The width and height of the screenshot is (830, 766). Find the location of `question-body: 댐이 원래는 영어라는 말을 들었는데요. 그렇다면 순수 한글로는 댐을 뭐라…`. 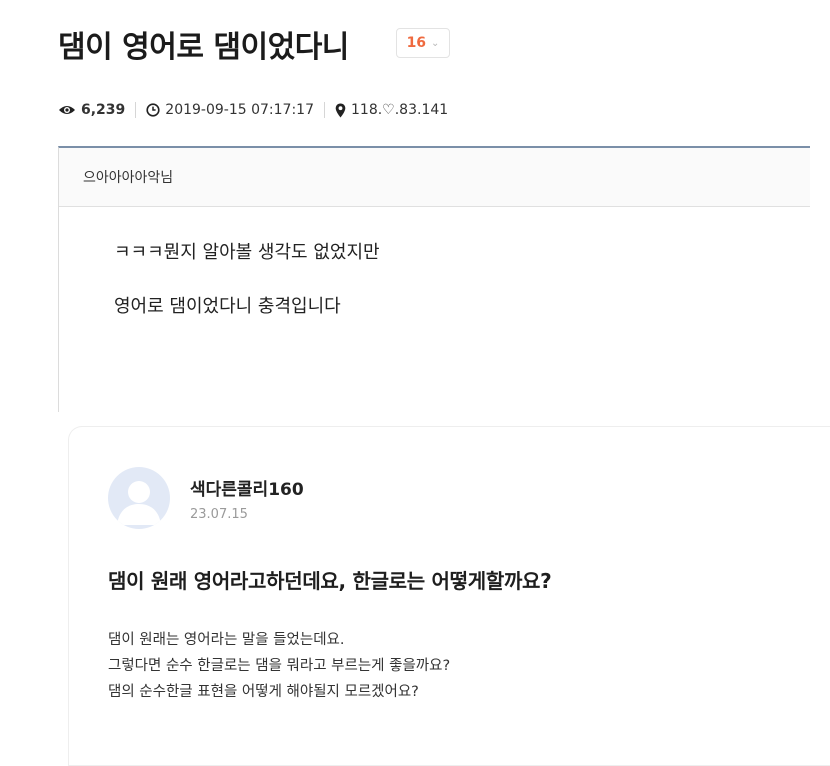

question-body: 댐이 원래는 영어라는 말을 들었는데요. 그렇다면 순수 한글로는 댐을 뭐라… is located at coordinates (279, 666).